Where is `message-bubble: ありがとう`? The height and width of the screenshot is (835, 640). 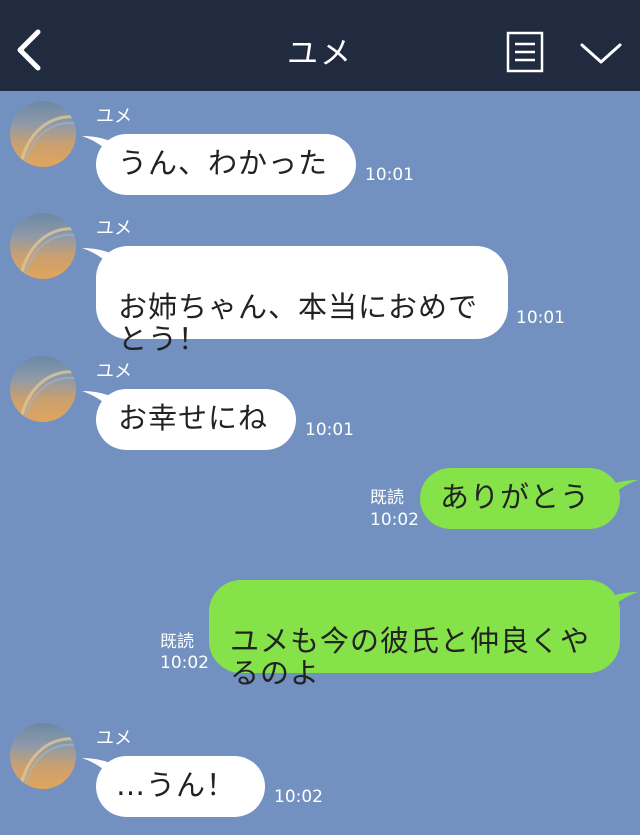 message-bubble: ありがとう is located at coordinates (520, 498).